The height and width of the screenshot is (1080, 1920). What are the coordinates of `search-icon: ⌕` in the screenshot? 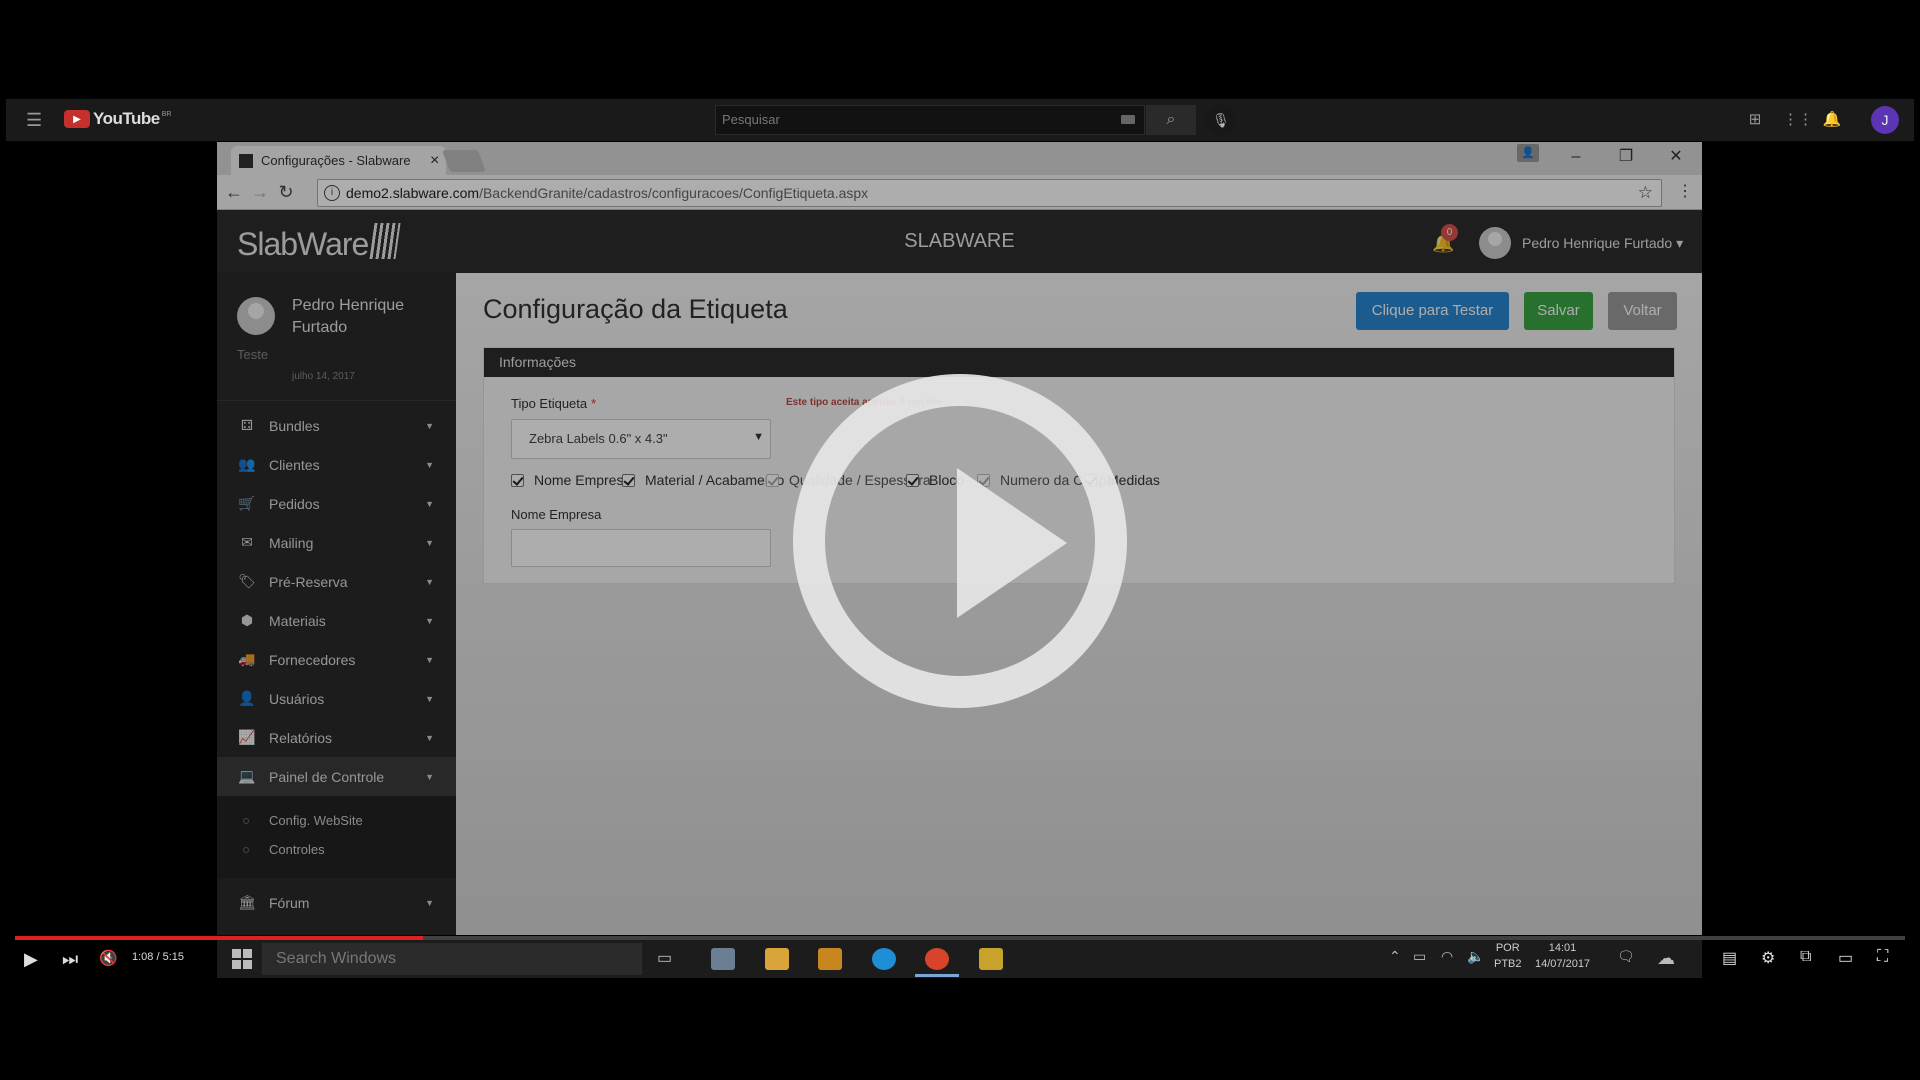 It's located at (1171, 120).